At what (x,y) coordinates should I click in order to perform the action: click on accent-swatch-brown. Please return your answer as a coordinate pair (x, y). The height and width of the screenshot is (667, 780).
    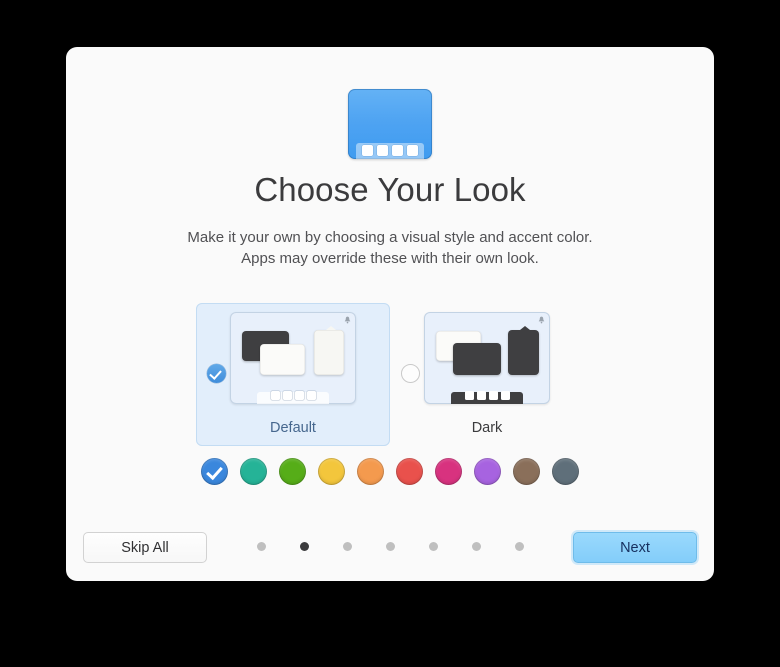
    Looking at the image, I should click on (526, 471).